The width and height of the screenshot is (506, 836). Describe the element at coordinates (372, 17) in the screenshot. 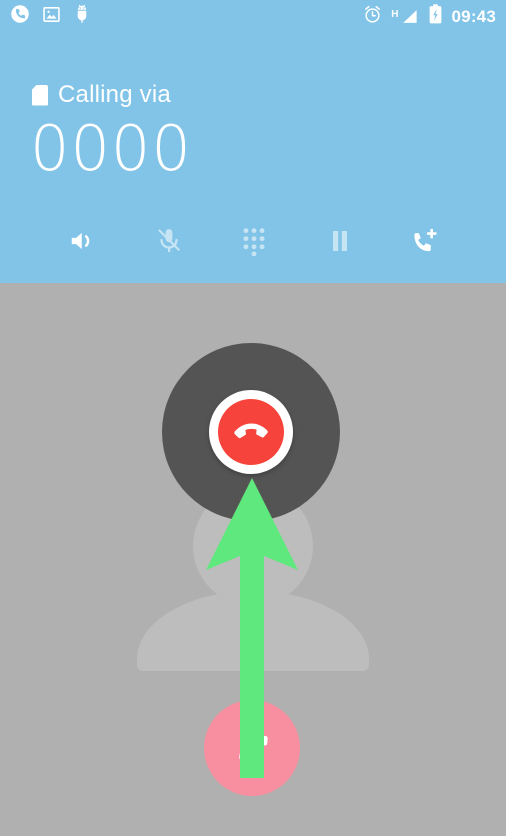

I see `alarm-clock-icon` at that location.